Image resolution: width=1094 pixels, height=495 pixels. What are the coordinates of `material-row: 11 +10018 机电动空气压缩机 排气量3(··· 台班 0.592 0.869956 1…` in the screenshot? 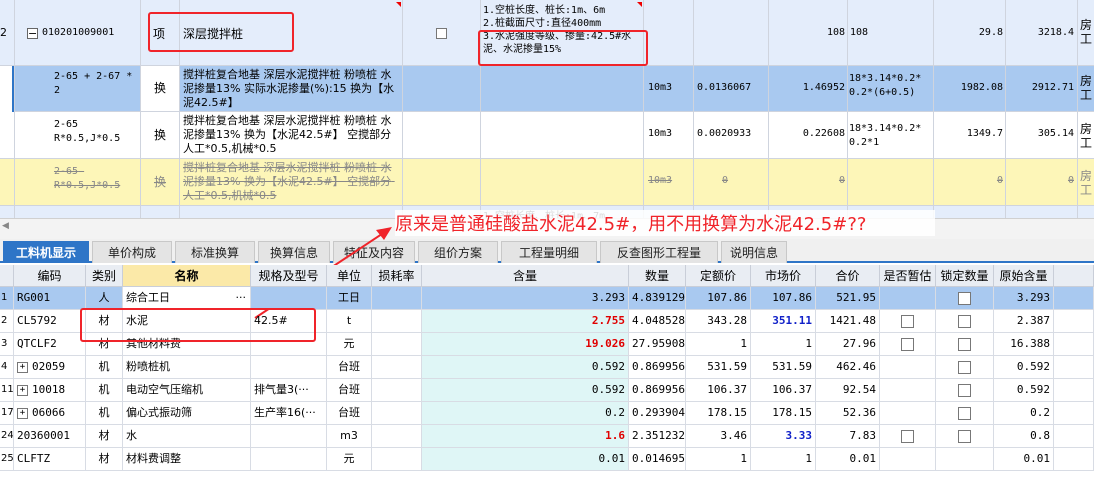 It's located at (547, 390).